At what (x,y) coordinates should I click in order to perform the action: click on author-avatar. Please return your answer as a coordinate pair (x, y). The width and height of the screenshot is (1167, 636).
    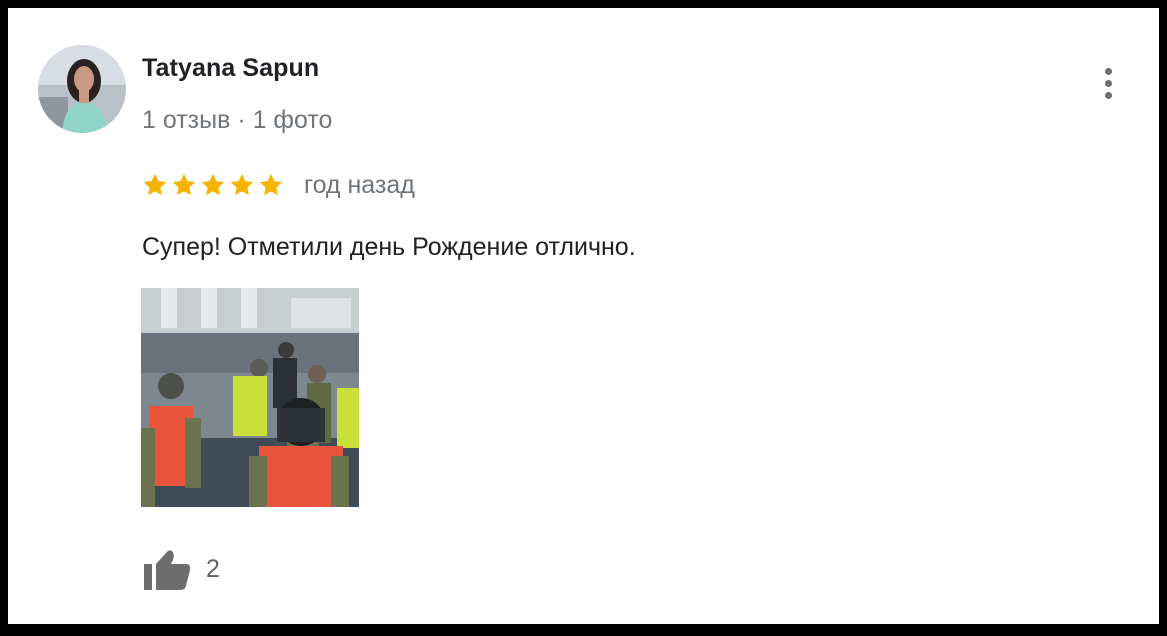
    Looking at the image, I should click on (82, 89).